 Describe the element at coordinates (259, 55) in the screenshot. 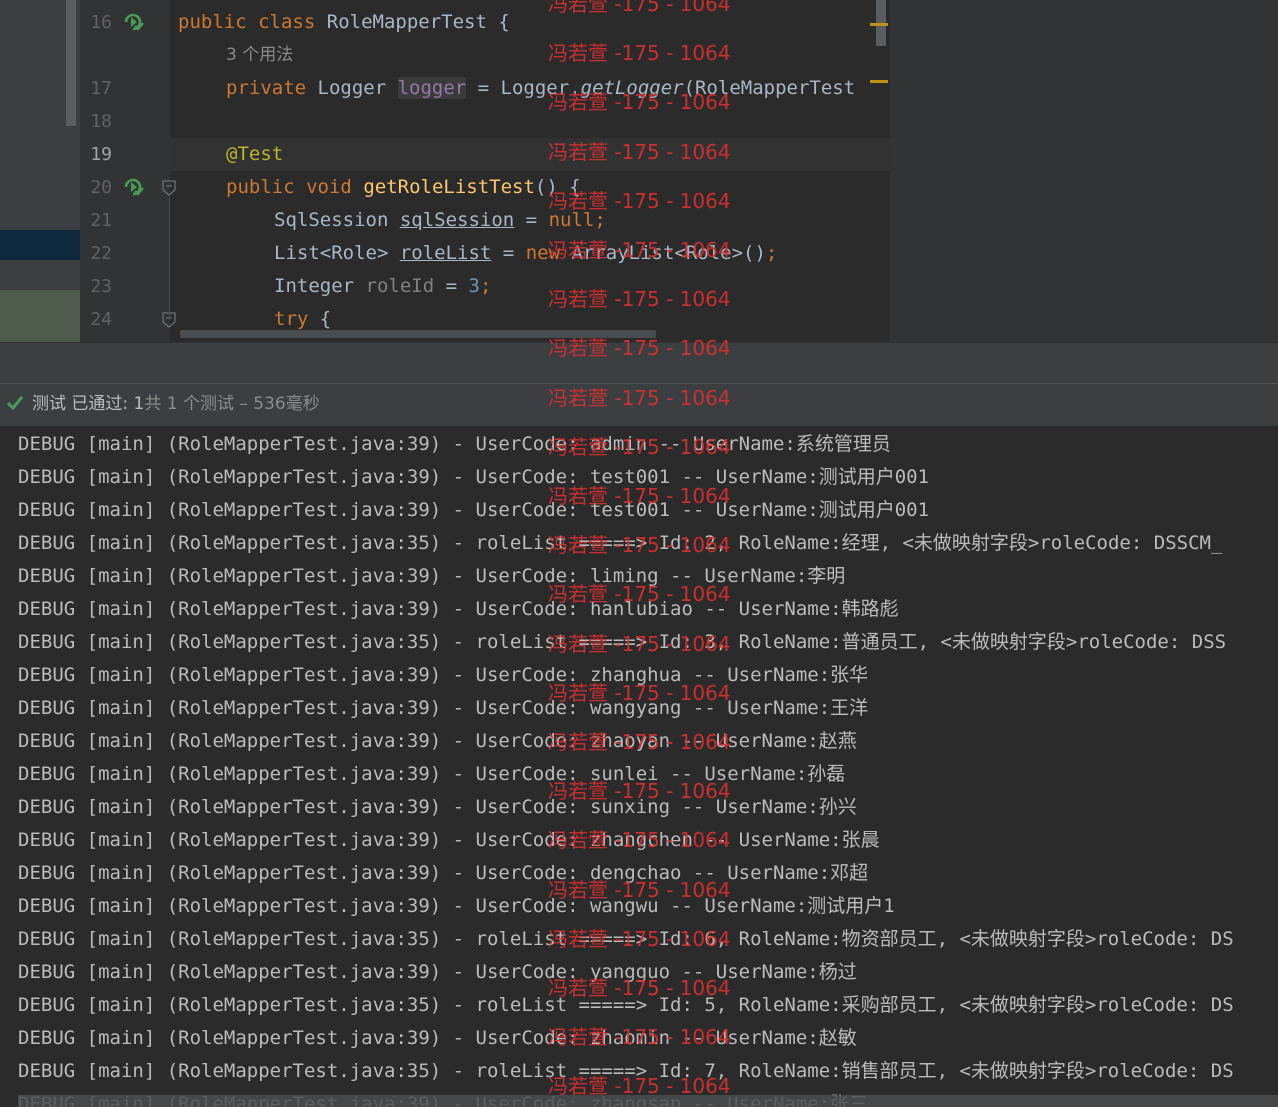

I see `usage-hint: 3 个用法` at that location.